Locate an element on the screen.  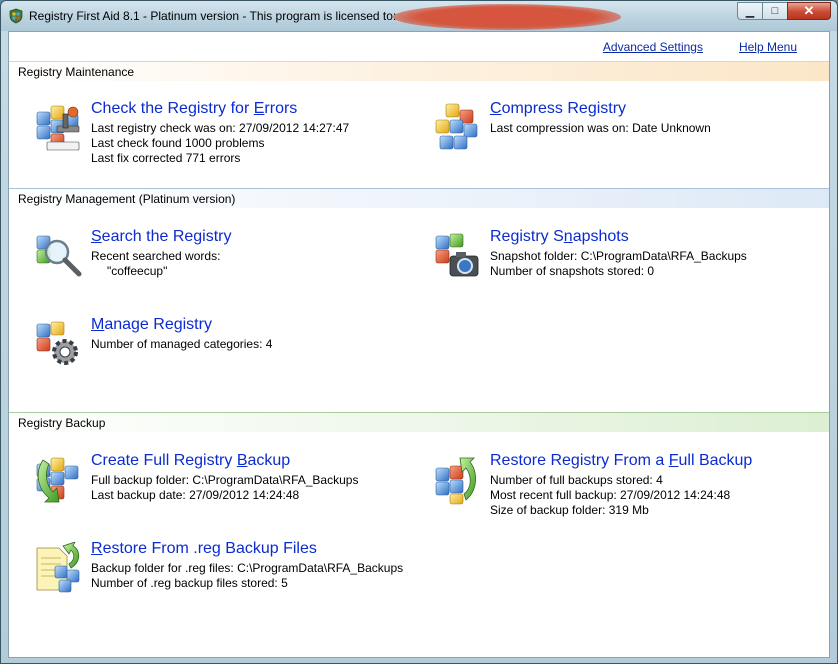
maximize-button: □ is located at coordinates (775, 11).